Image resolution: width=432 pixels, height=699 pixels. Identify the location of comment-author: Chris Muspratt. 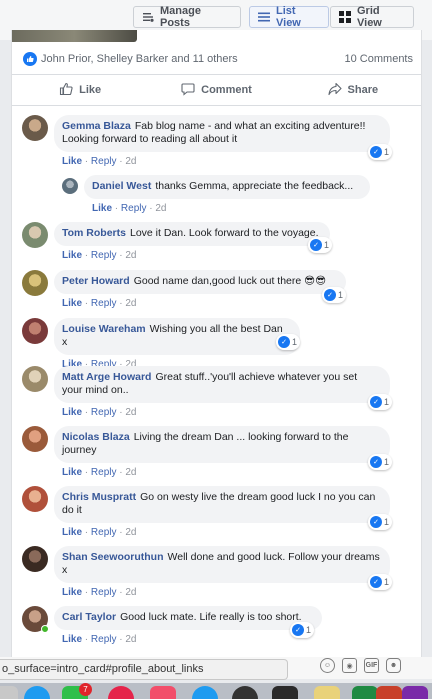
(99, 497).